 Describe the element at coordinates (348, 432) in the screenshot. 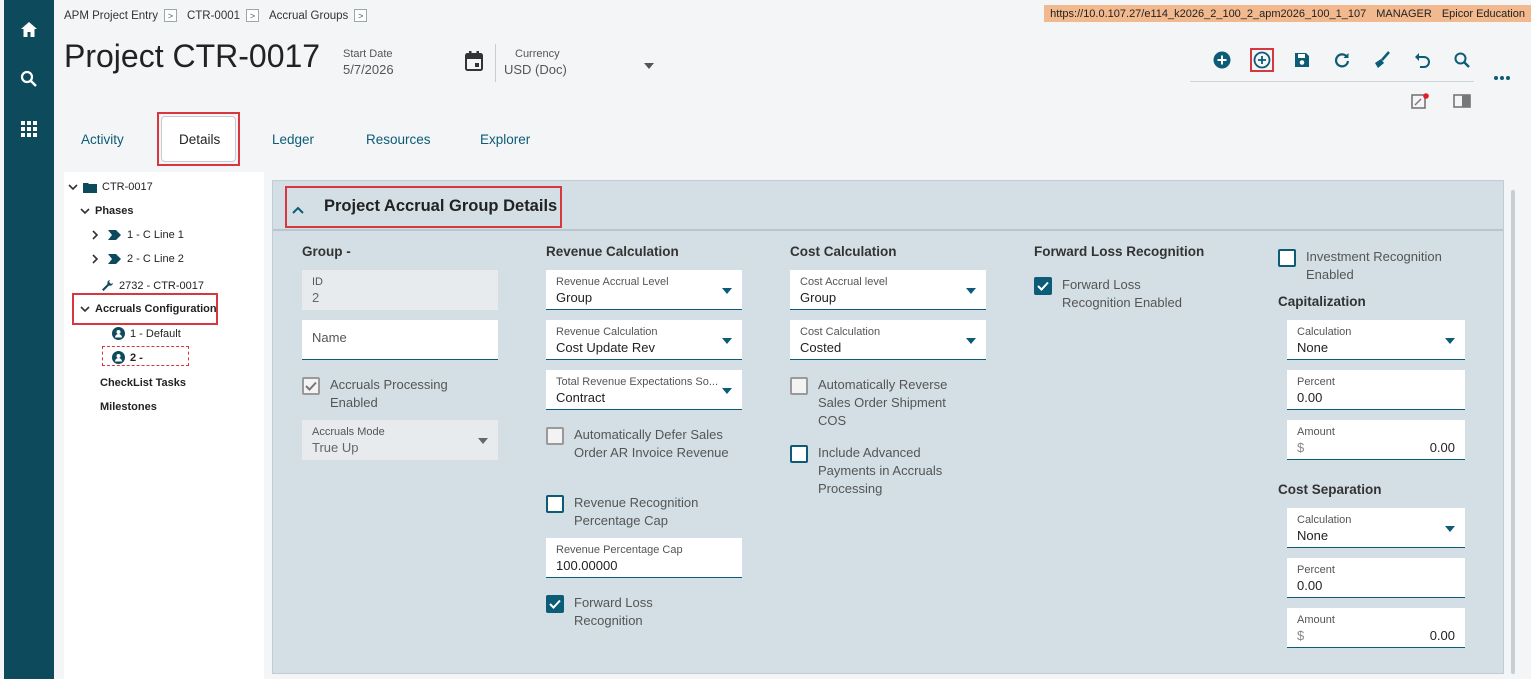

I see `accruals-mode-label: Accruals Mode` at that location.